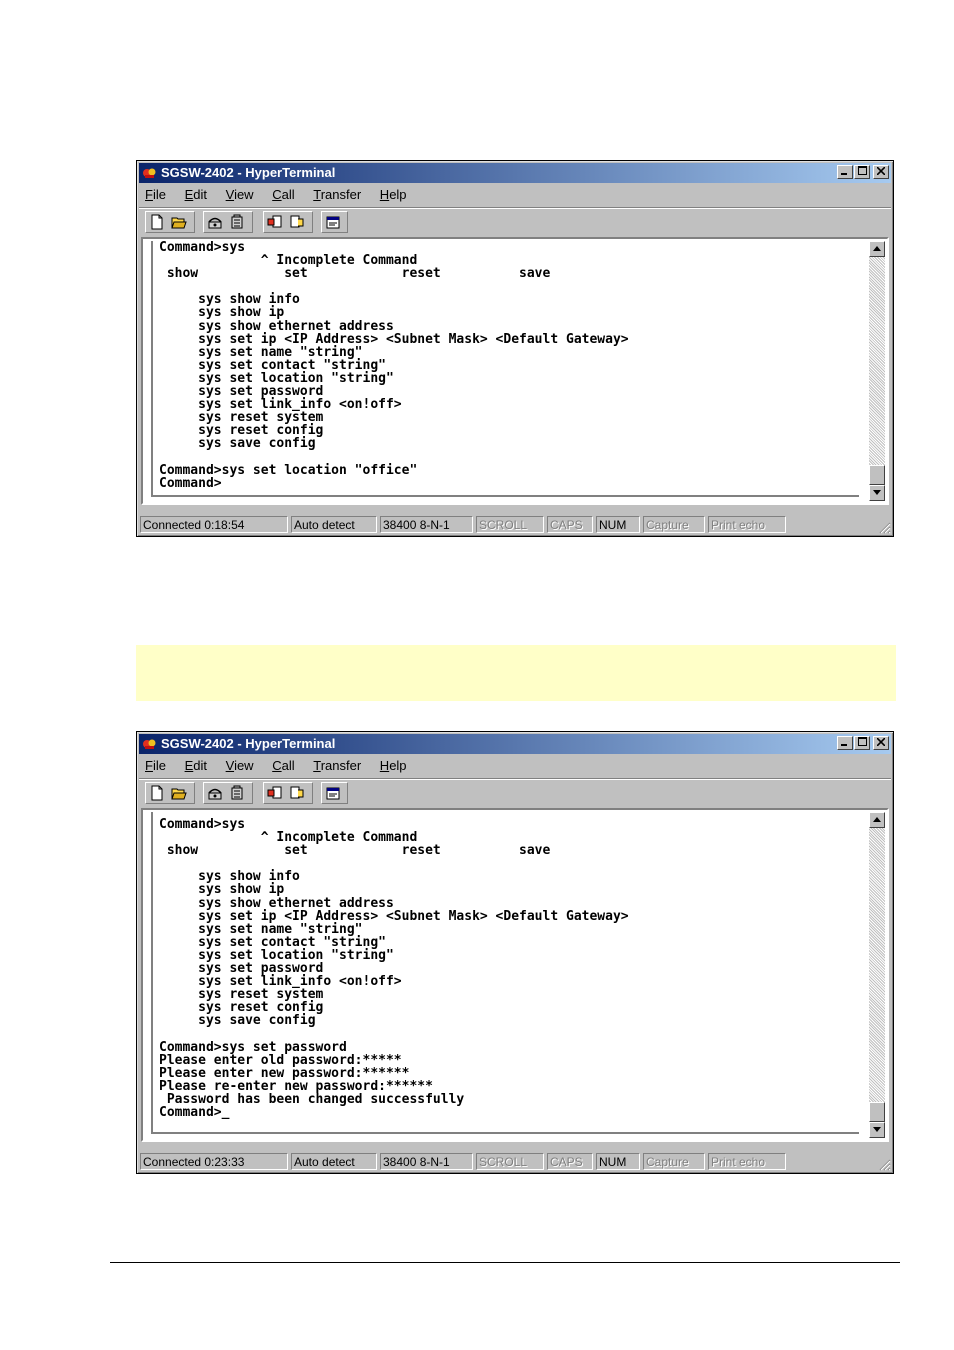 This screenshot has width=954, height=1350. What do you see at coordinates (214, 1161) in the screenshot?
I see `status-connected: Connected 0:23:33` at bounding box center [214, 1161].